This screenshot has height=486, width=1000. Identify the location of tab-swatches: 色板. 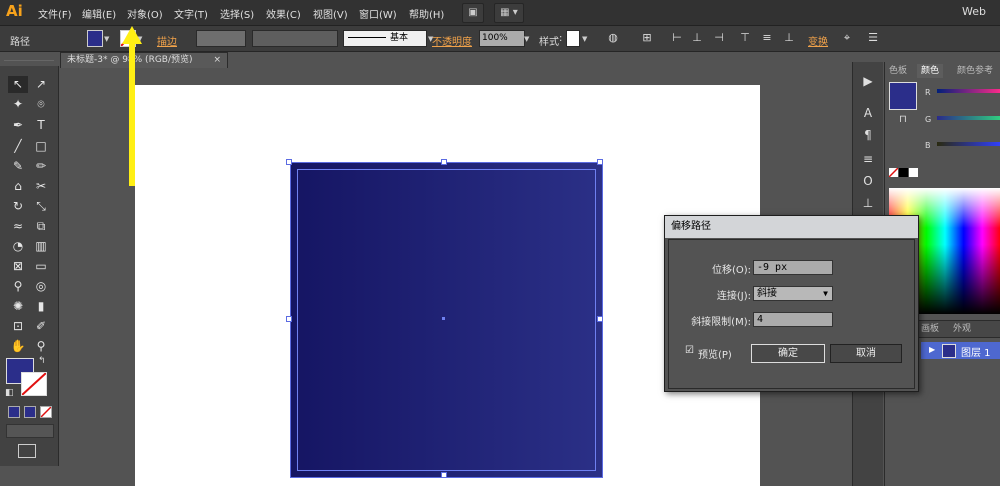
(898, 71).